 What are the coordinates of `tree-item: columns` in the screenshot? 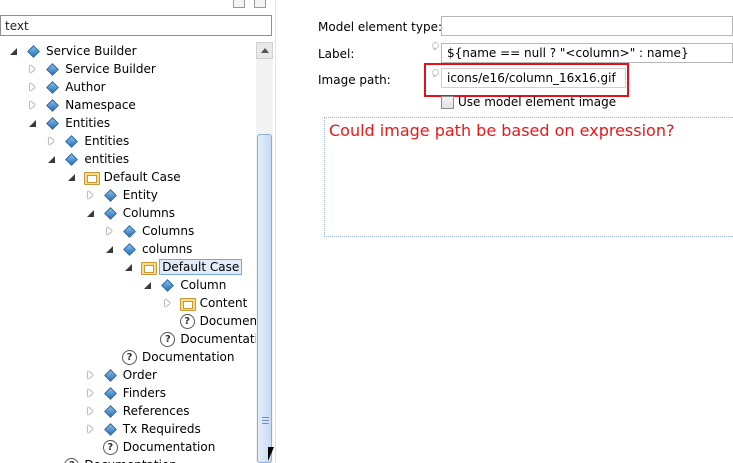 It's located at (148, 249).